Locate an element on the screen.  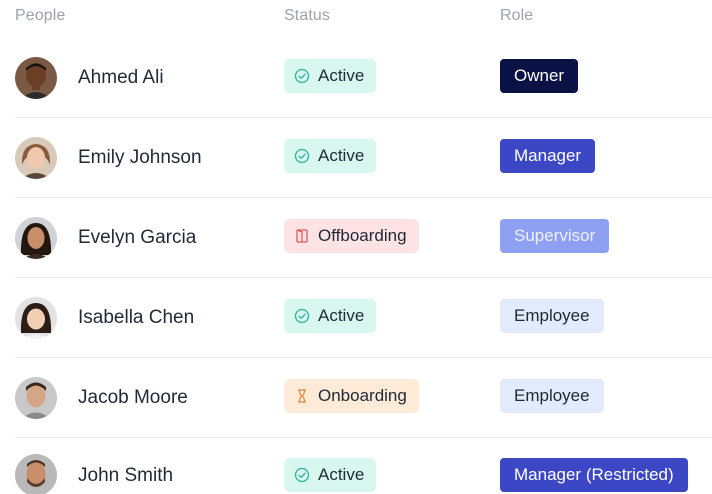
header-people: People is located at coordinates (40, 16).